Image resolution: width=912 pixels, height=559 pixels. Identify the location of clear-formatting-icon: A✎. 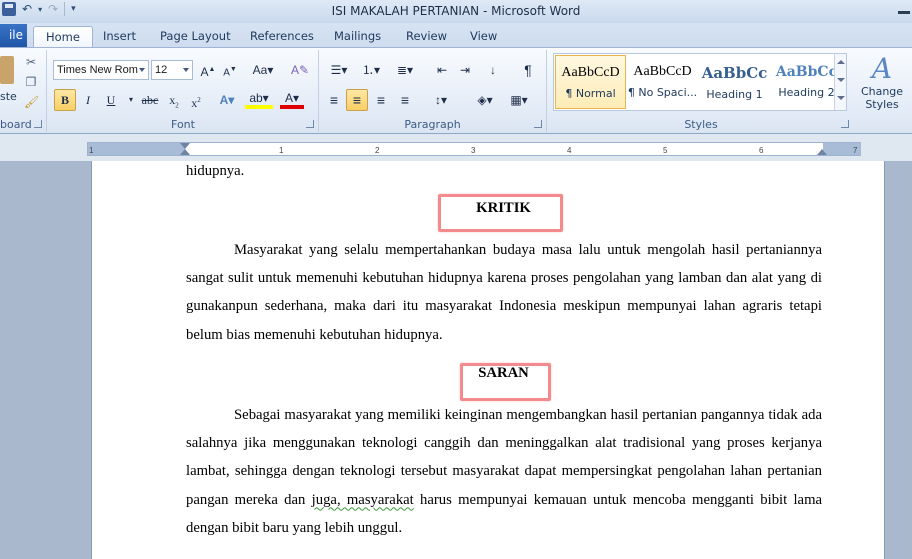
(300, 70).